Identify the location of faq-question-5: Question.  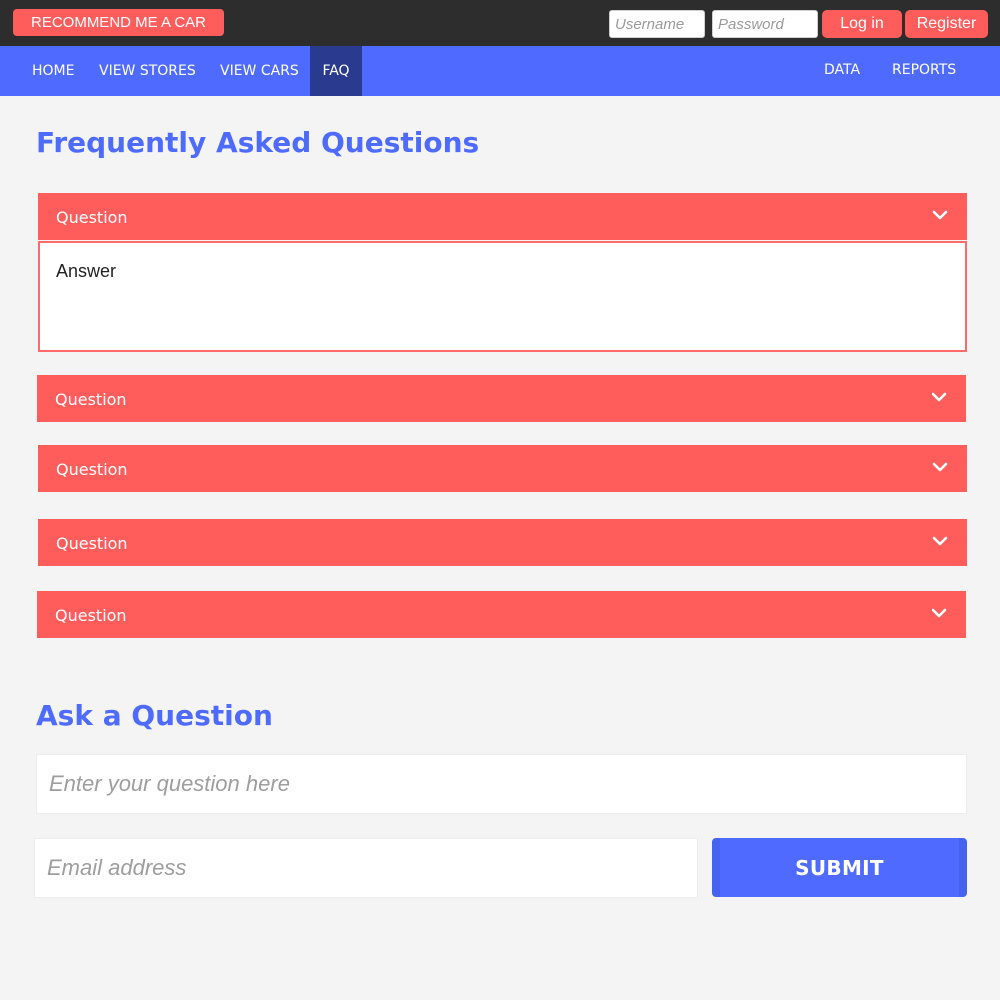
(501, 614).